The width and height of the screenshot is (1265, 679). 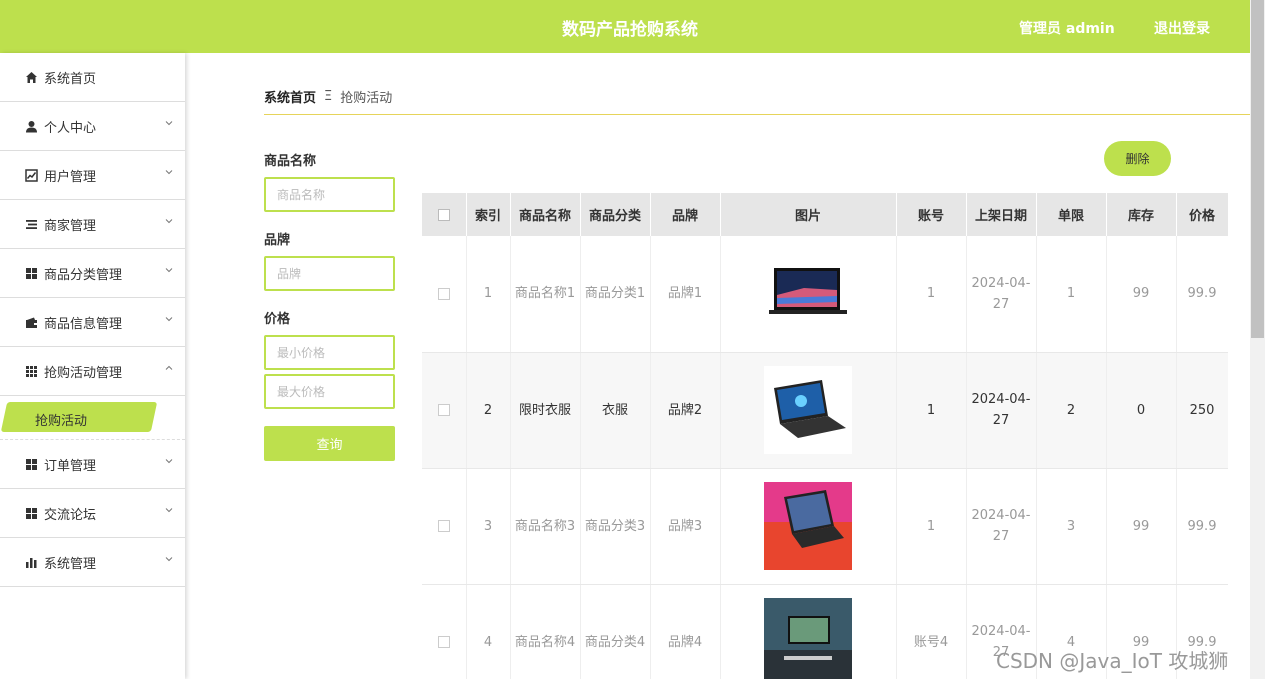 I want to click on table-row: 2 限时衣服 衣服 品牌2 1 2024-04-27 2 0 250, so click(x=825, y=410).